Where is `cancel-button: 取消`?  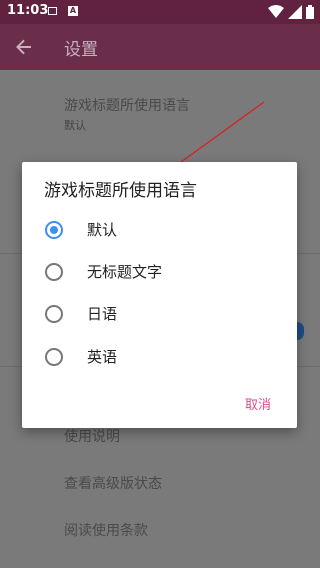 cancel-button: 取消 is located at coordinates (258, 403).